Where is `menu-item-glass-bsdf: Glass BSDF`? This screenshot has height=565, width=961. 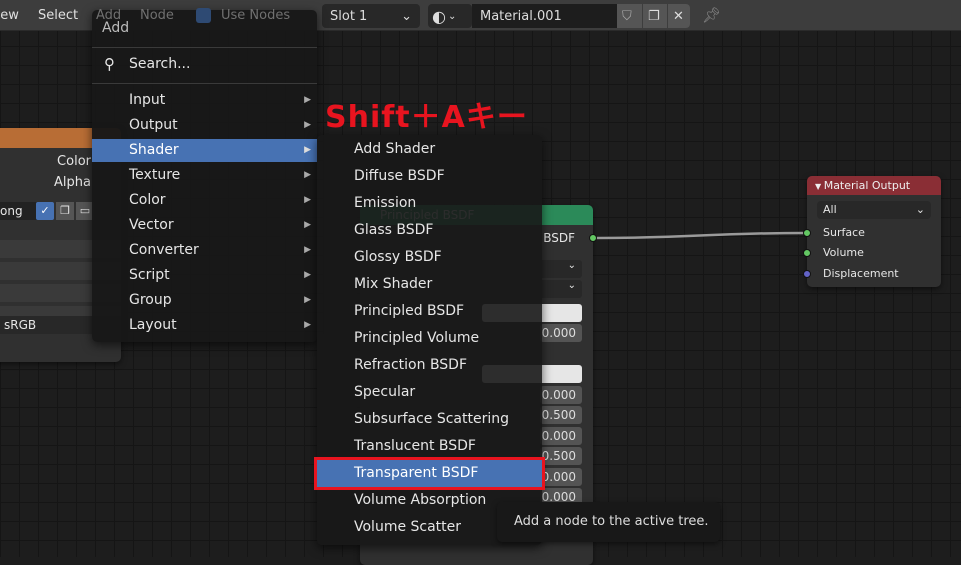 menu-item-glass-bsdf: Glass BSDF is located at coordinates (429, 230).